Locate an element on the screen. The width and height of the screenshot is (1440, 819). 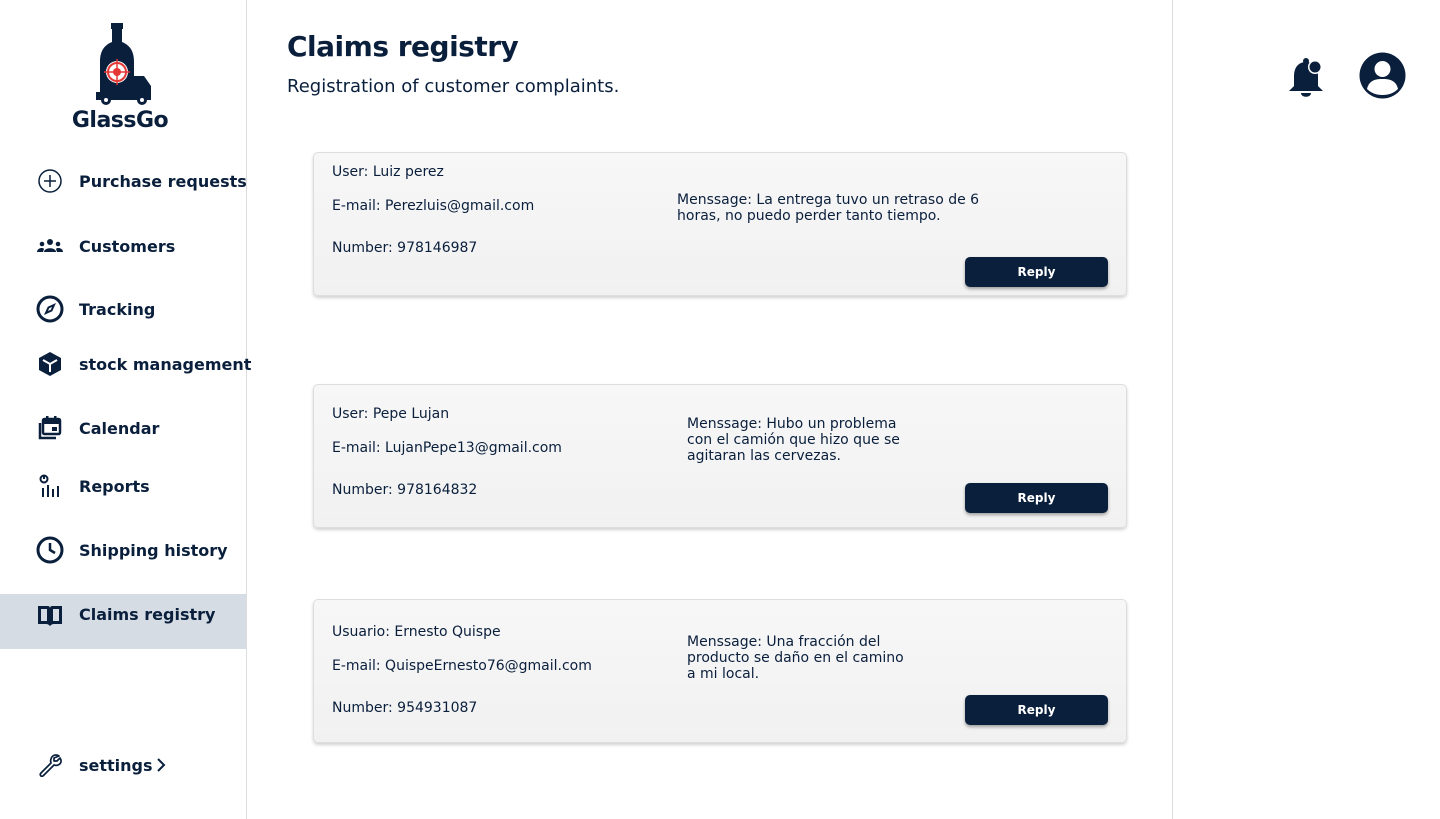
bottle-truck-icon is located at coordinates (123, 64).